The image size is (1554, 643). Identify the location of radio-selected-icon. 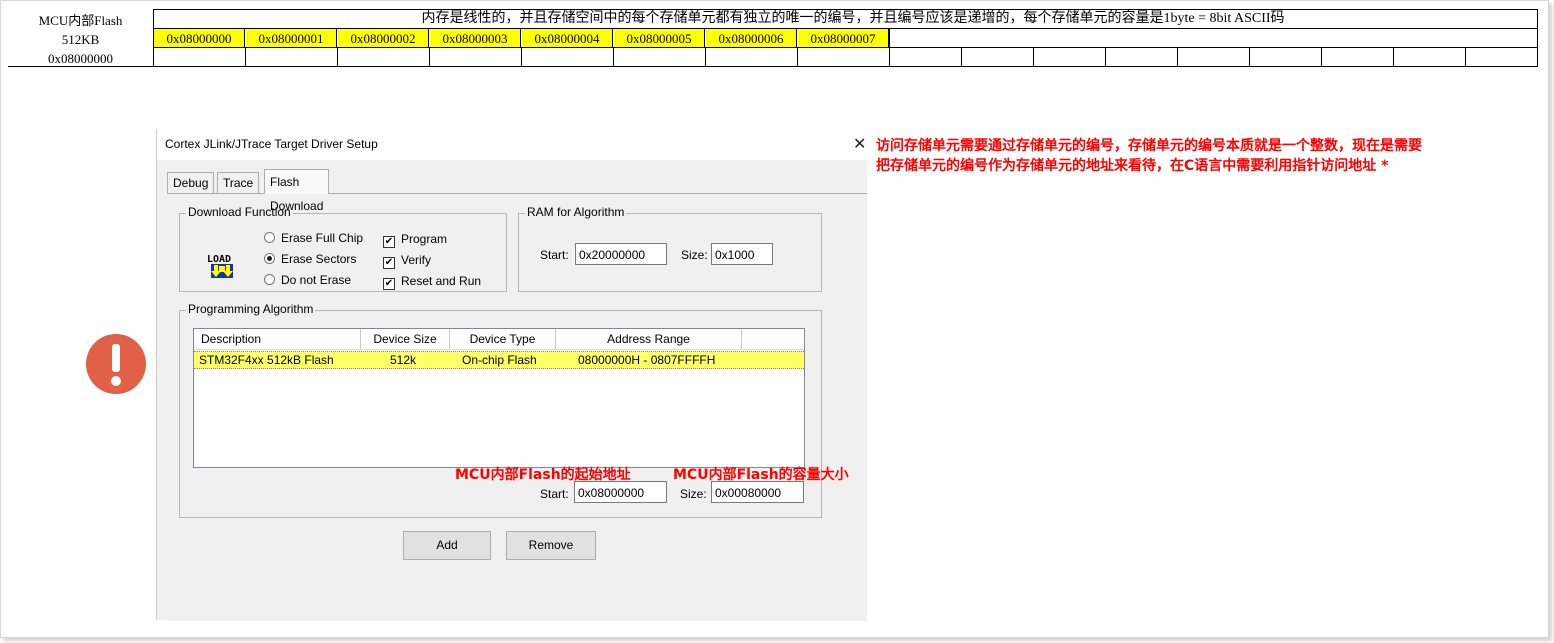
(269, 258).